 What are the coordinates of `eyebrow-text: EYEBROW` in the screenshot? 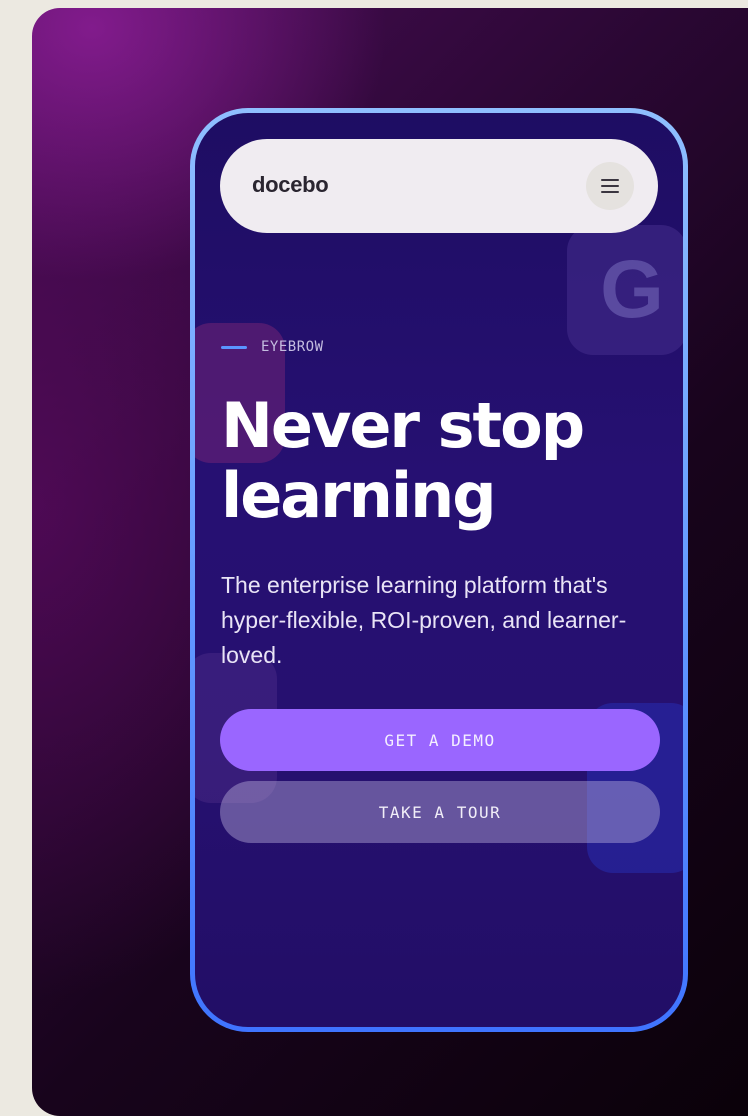 It's located at (292, 347).